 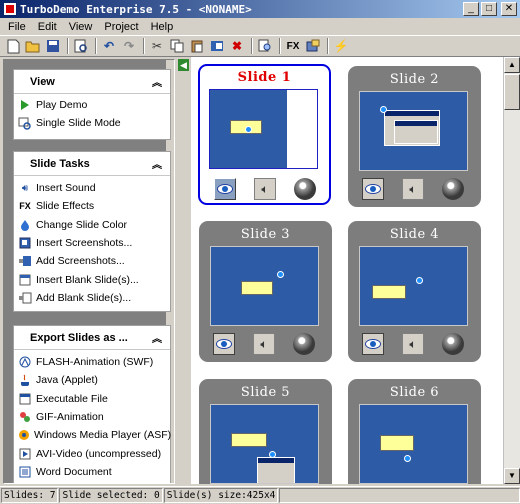 I want to click on slide-card-5: Slide 5, so click(x=265, y=431).